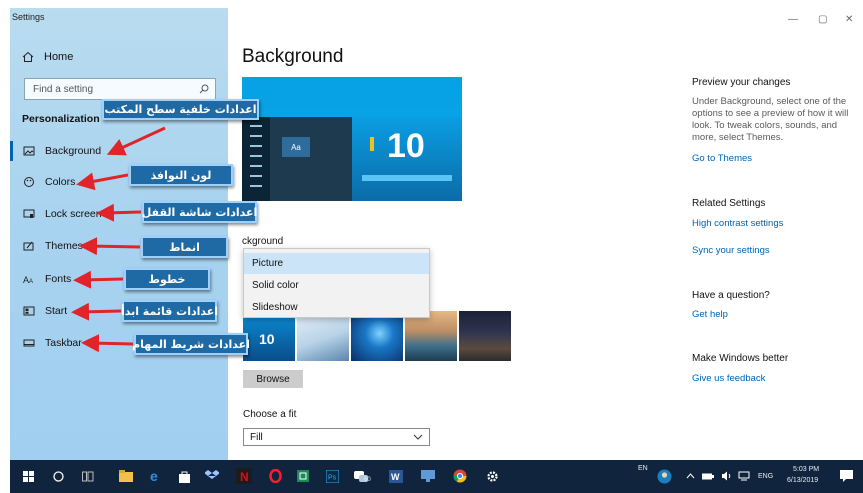 The height and width of the screenshot is (493, 863). I want to click on font-icon: AA, so click(28, 280).